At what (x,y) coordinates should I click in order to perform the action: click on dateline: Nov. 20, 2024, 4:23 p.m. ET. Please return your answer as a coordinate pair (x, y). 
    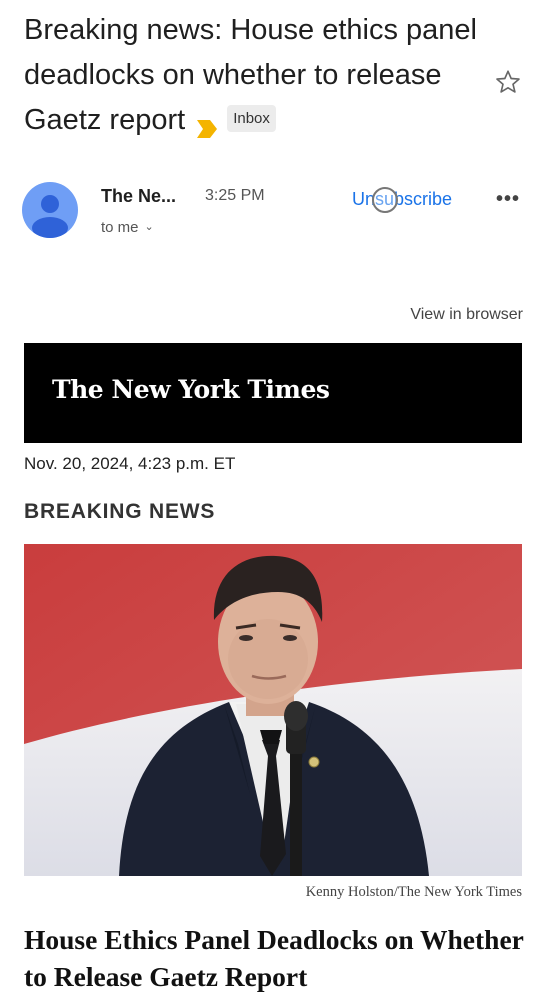
    Looking at the image, I should click on (130, 463).